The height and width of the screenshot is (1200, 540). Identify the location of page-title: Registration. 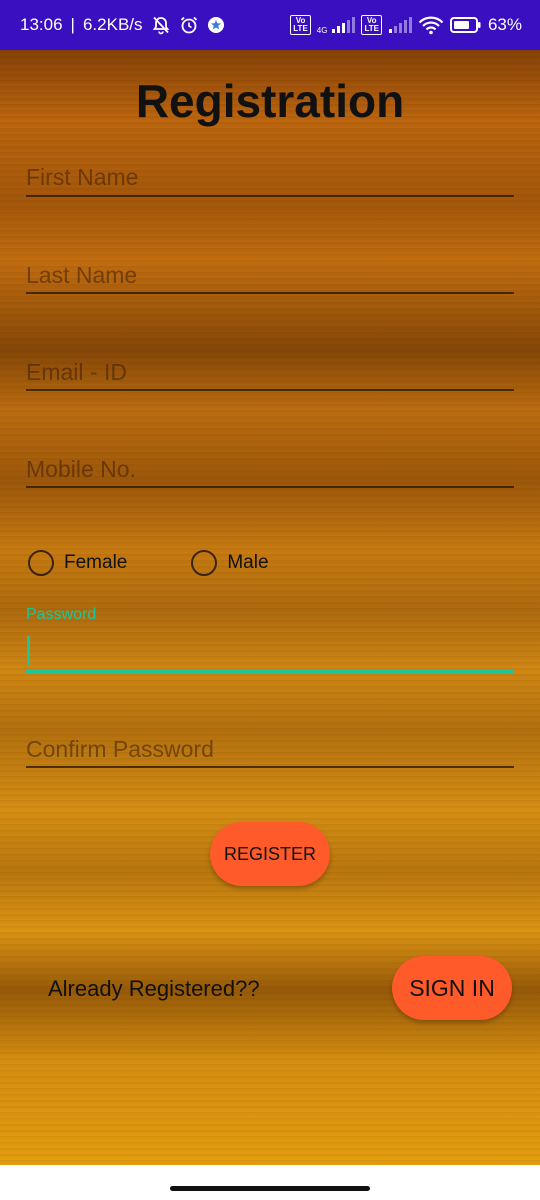
(270, 101).